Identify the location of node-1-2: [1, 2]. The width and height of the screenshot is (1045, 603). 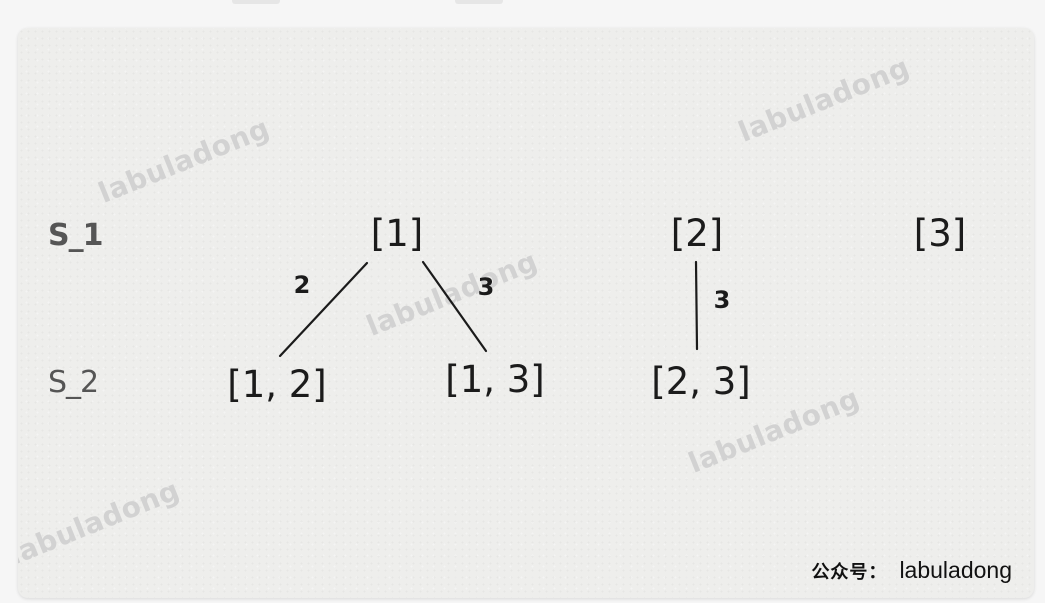
(277, 384).